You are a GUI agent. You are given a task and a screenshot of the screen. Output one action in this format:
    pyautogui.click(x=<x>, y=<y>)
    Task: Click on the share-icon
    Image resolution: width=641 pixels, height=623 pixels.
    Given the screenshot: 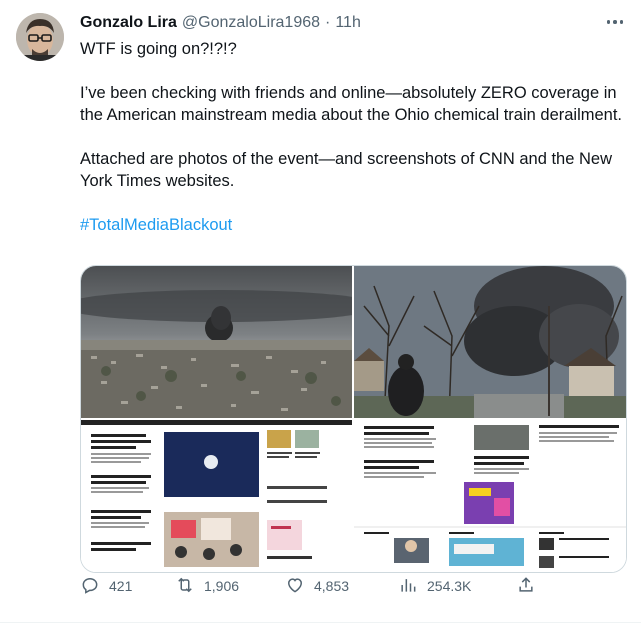 What is the action you would take?
    pyautogui.click(x=526, y=586)
    